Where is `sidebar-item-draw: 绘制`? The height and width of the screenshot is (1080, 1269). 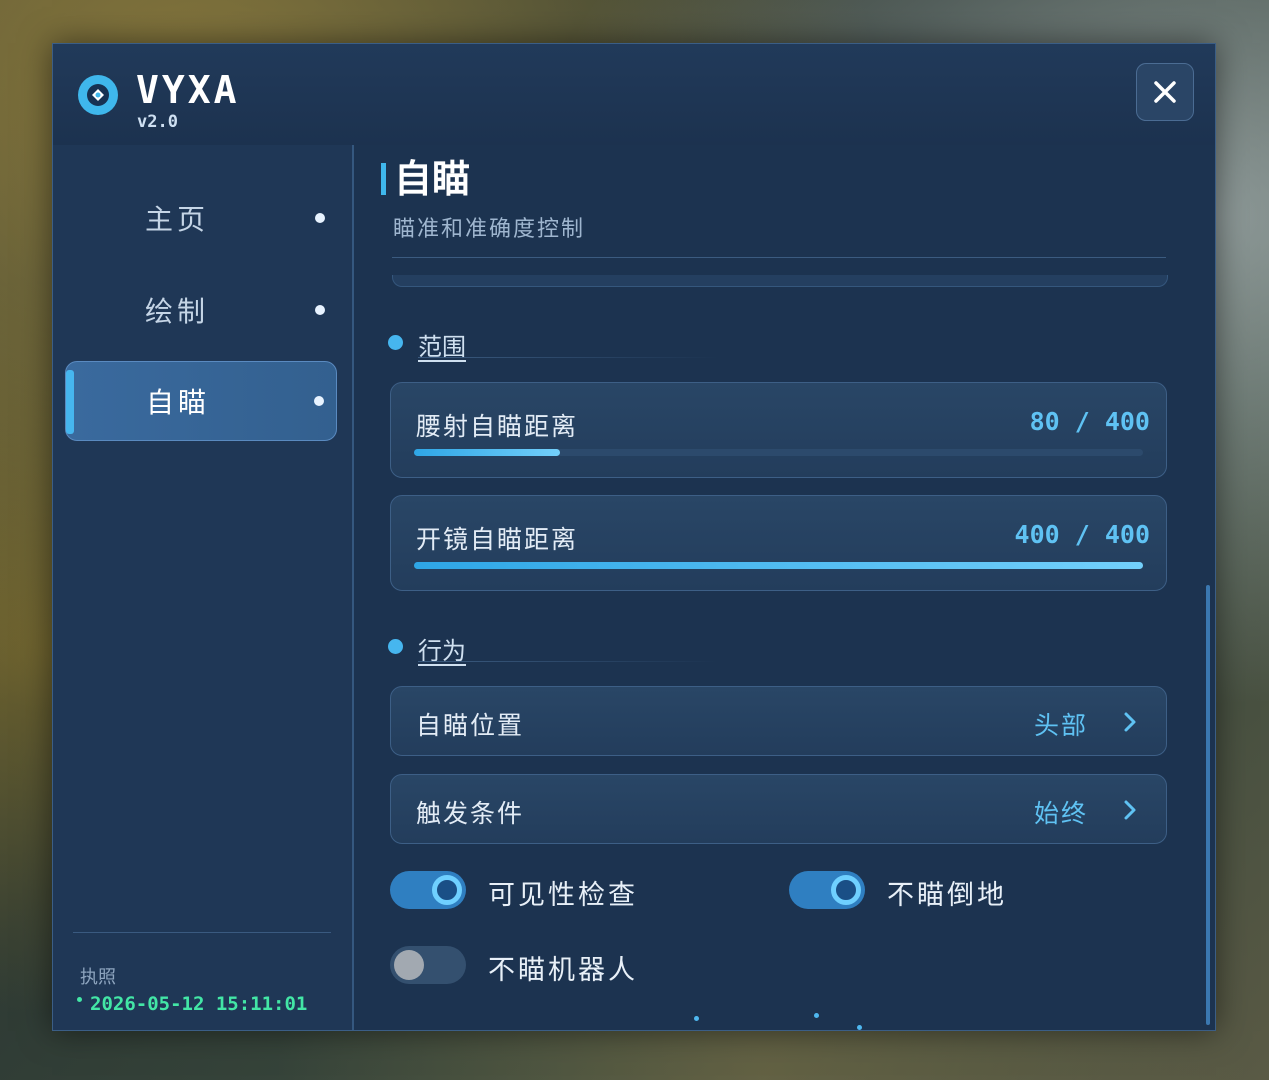 sidebar-item-draw: 绘制 is located at coordinates (201, 310).